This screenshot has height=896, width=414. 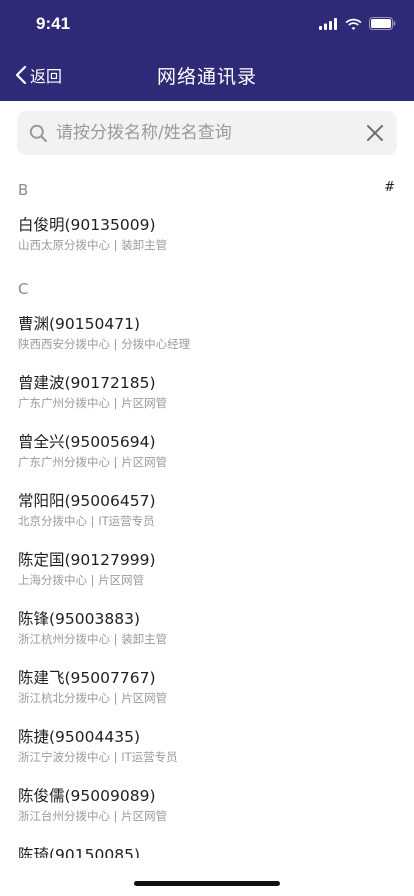 What do you see at coordinates (216, 580) in the screenshot?
I see `contact-detail: 上海分拨中心 | 片区网管` at bounding box center [216, 580].